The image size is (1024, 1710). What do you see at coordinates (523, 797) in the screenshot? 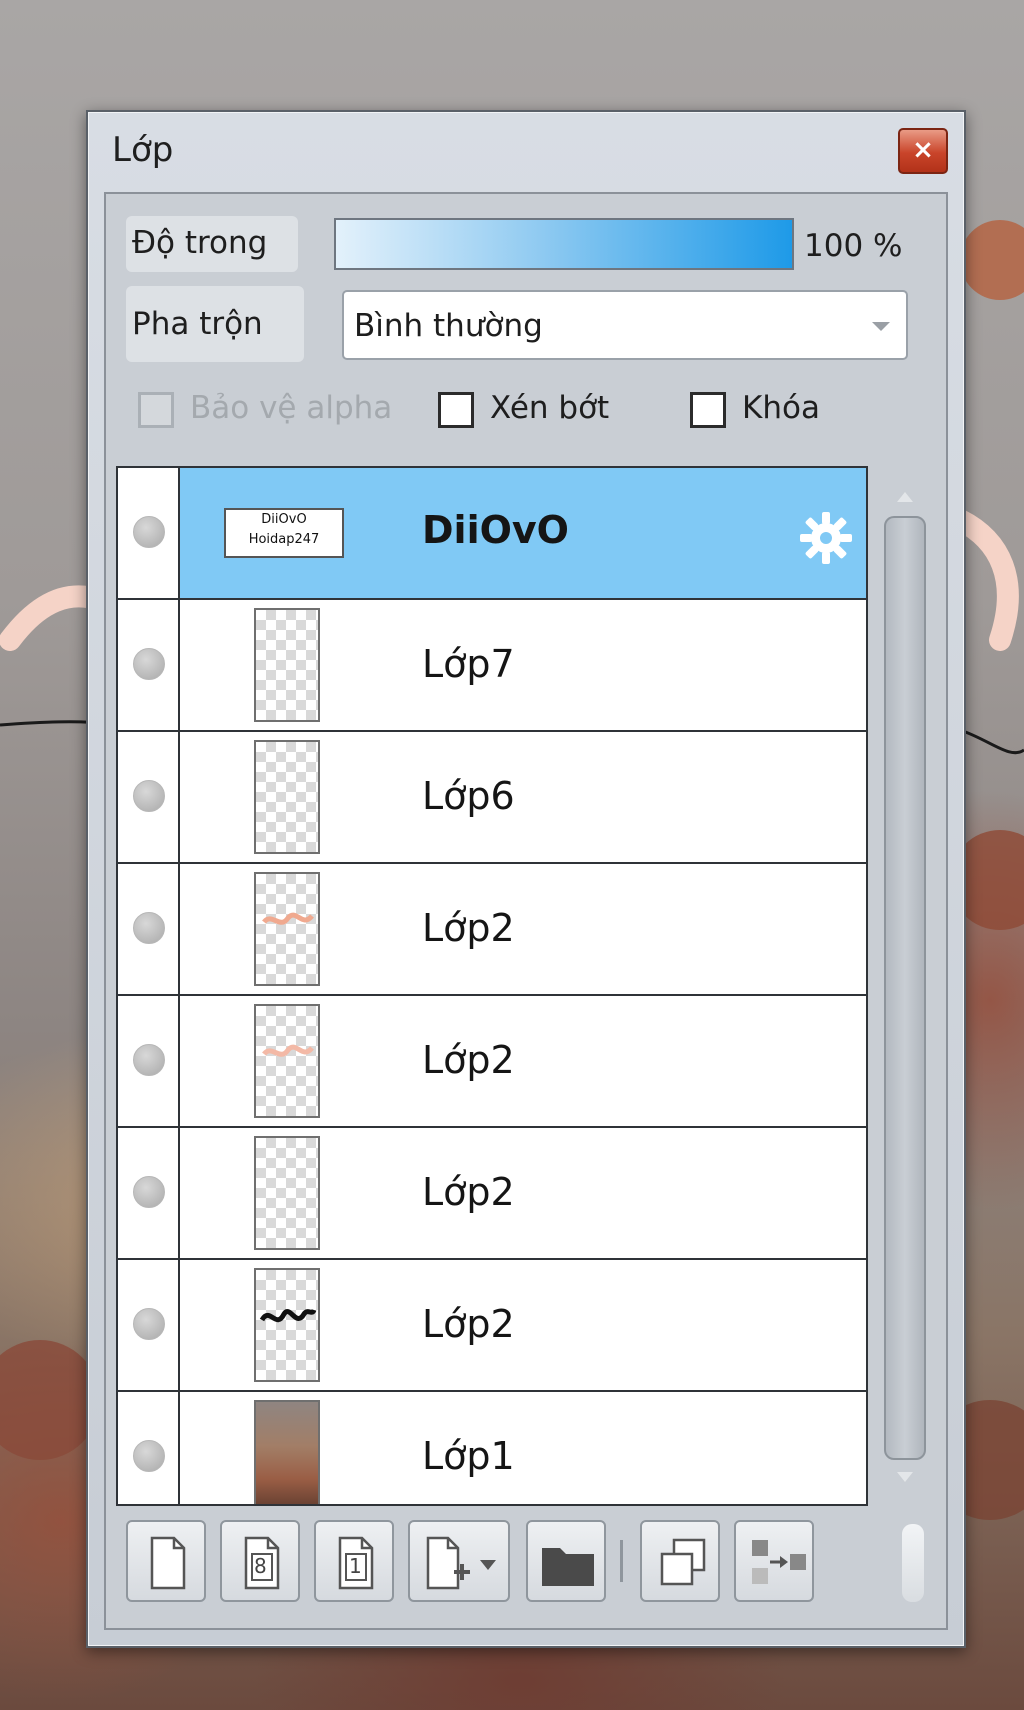
I see `layer-row-content: Lớp6` at bounding box center [523, 797].